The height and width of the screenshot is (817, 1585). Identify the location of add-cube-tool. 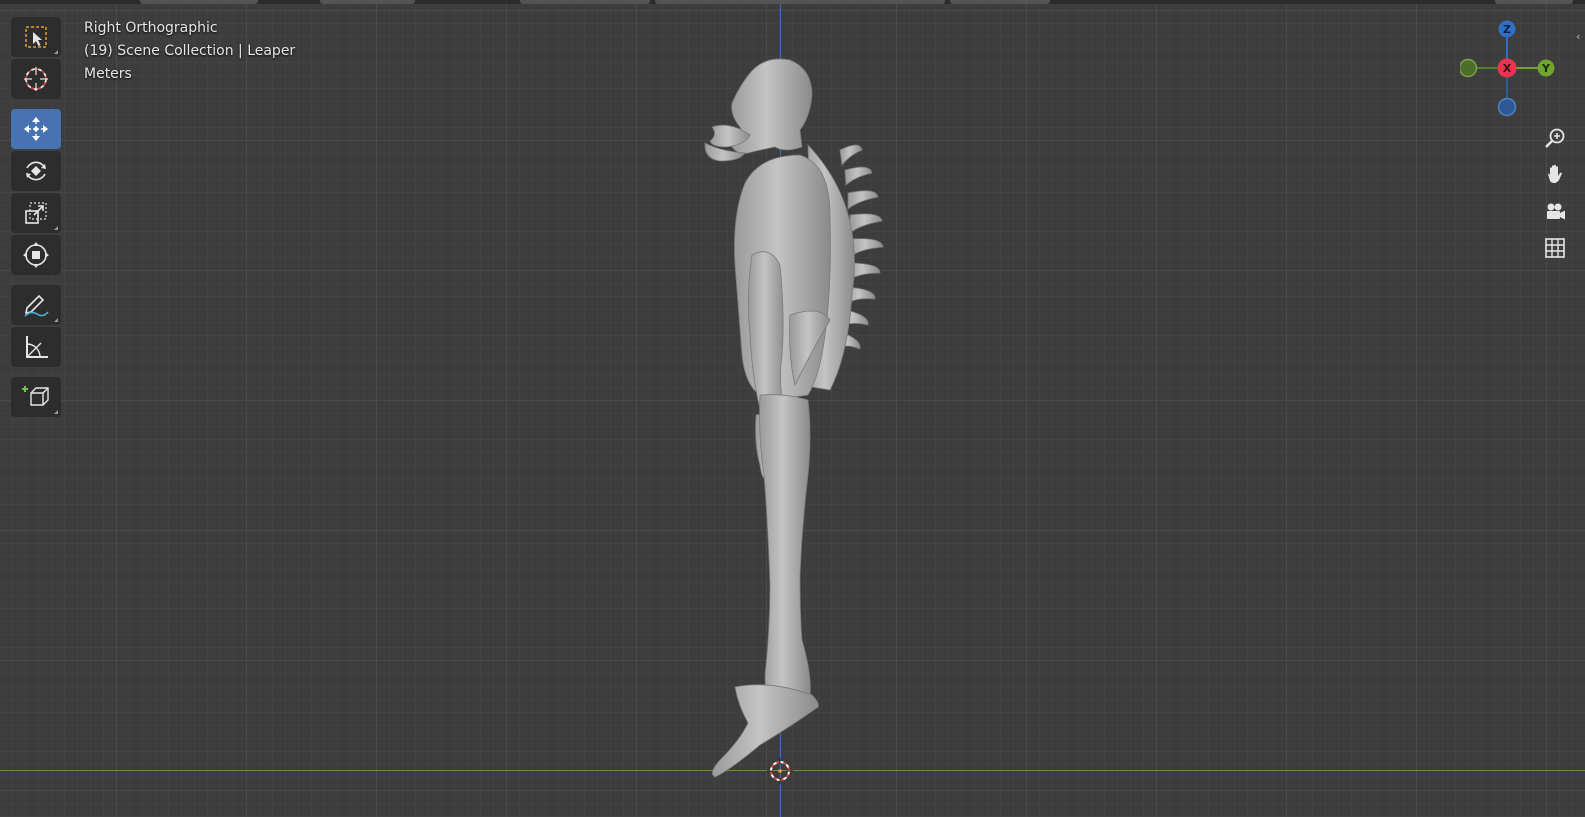
(36, 397).